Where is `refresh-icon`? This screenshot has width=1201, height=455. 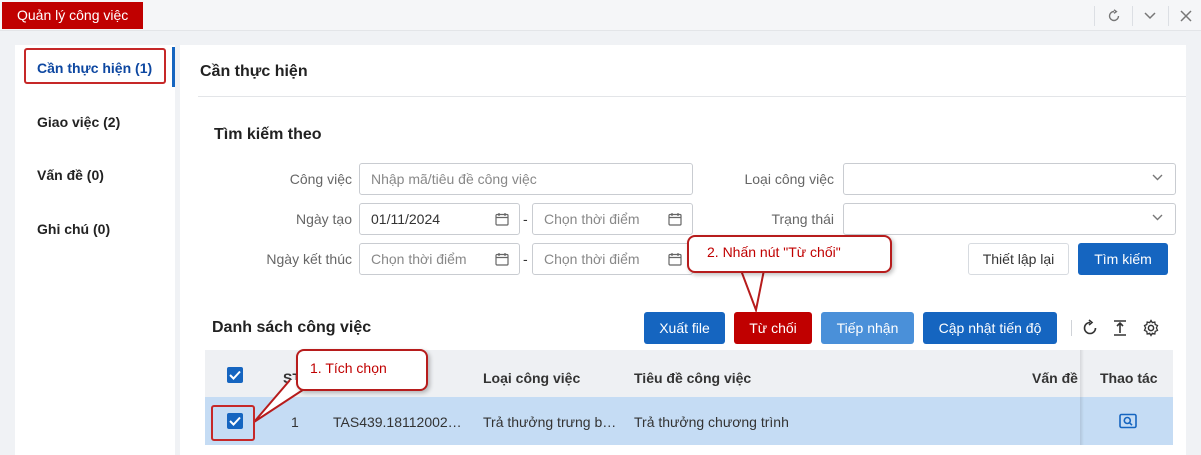 refresh-icon is located at coordinates (1114, 16).